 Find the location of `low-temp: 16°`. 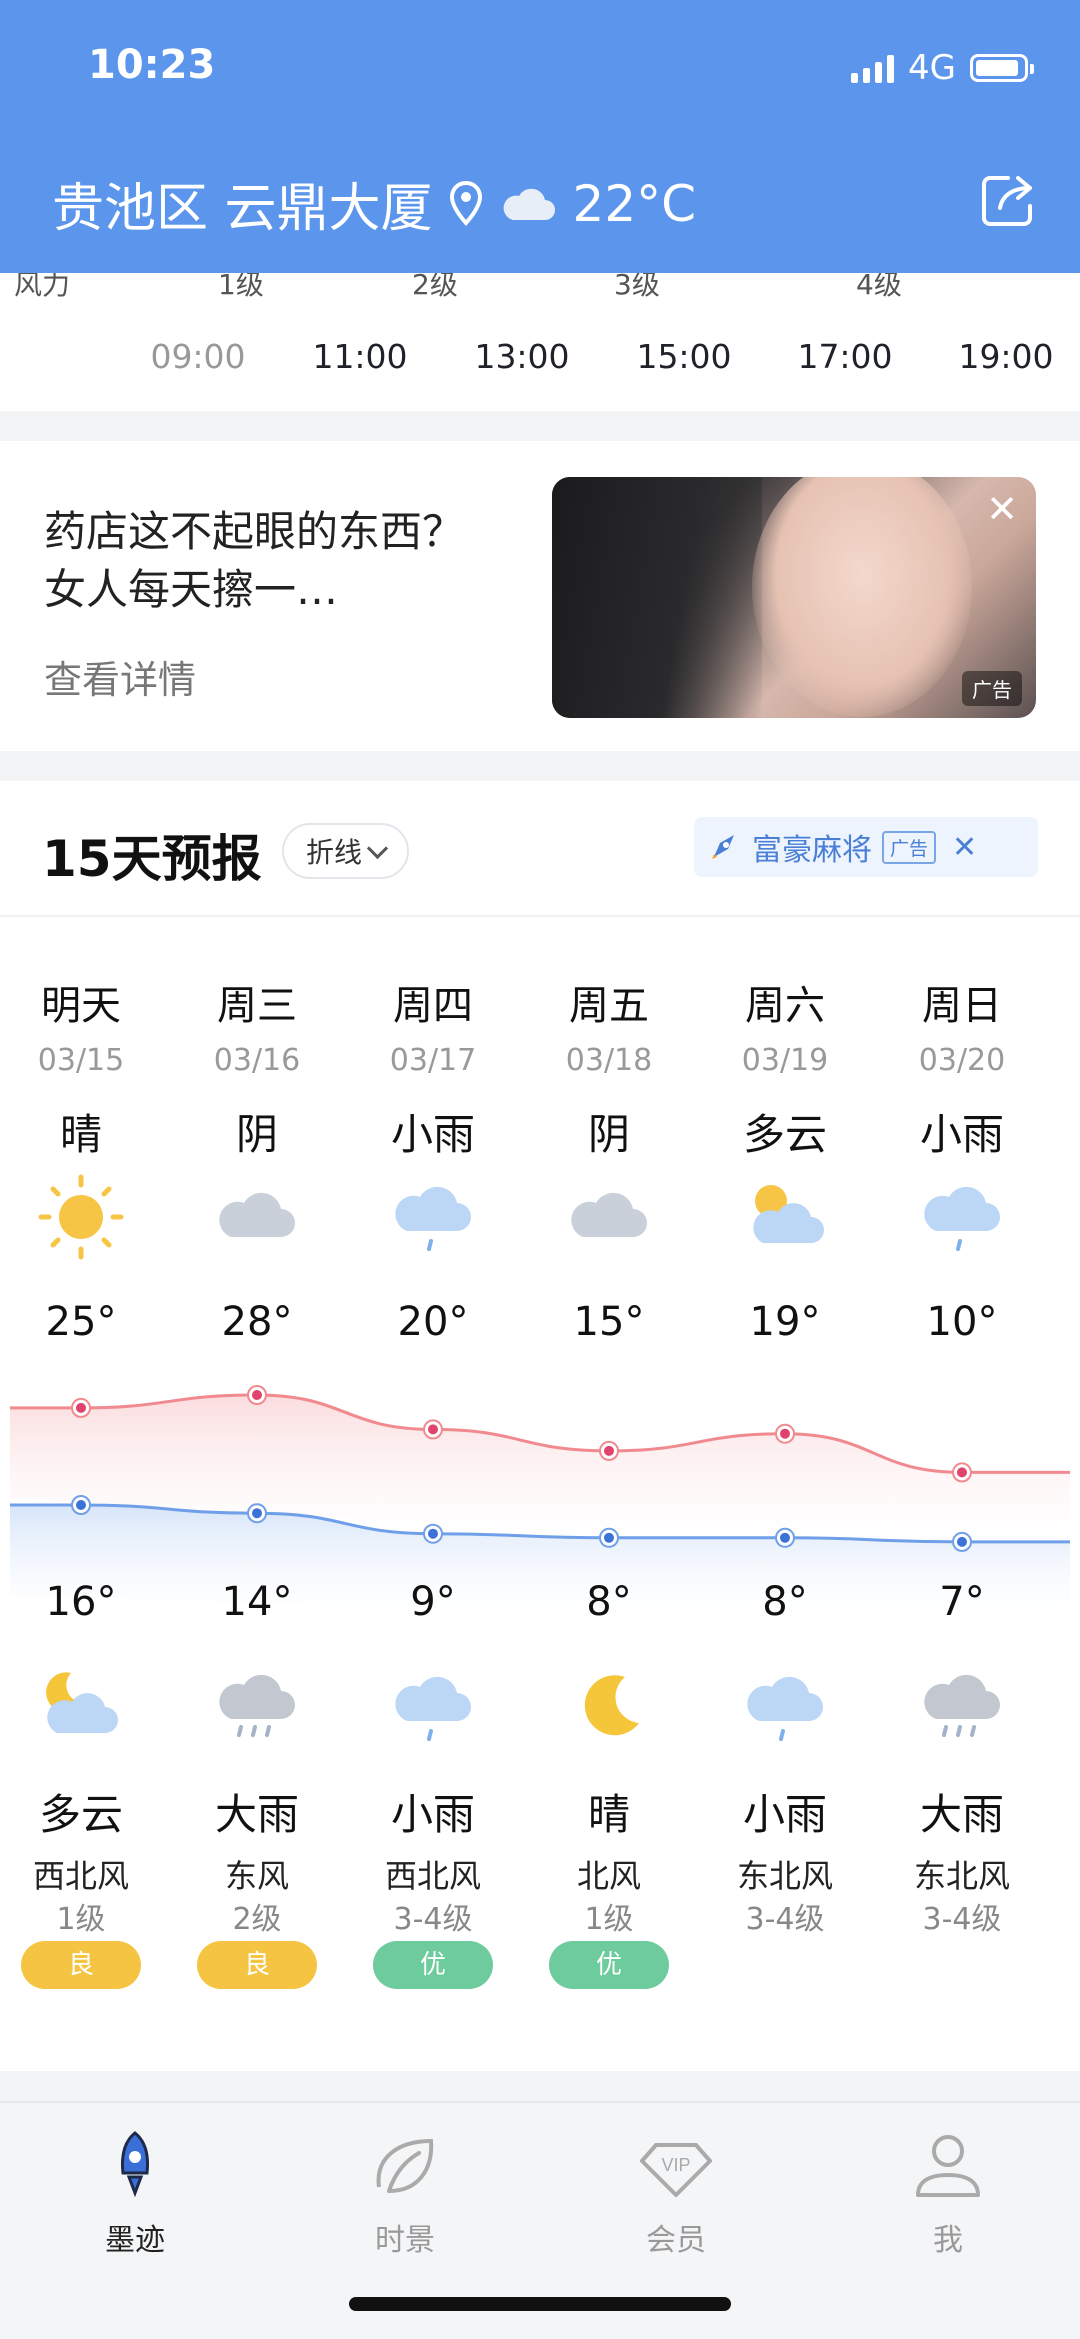

low-temp: 16° is located at coordinates (81, 1602).